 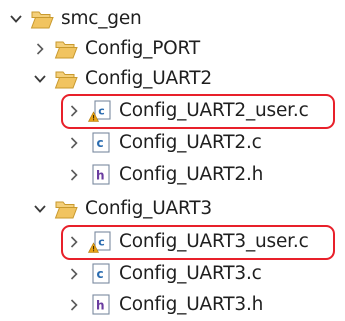 I want to click on tree-item-label: Config_UART3.h, so click(x=191, y=304).